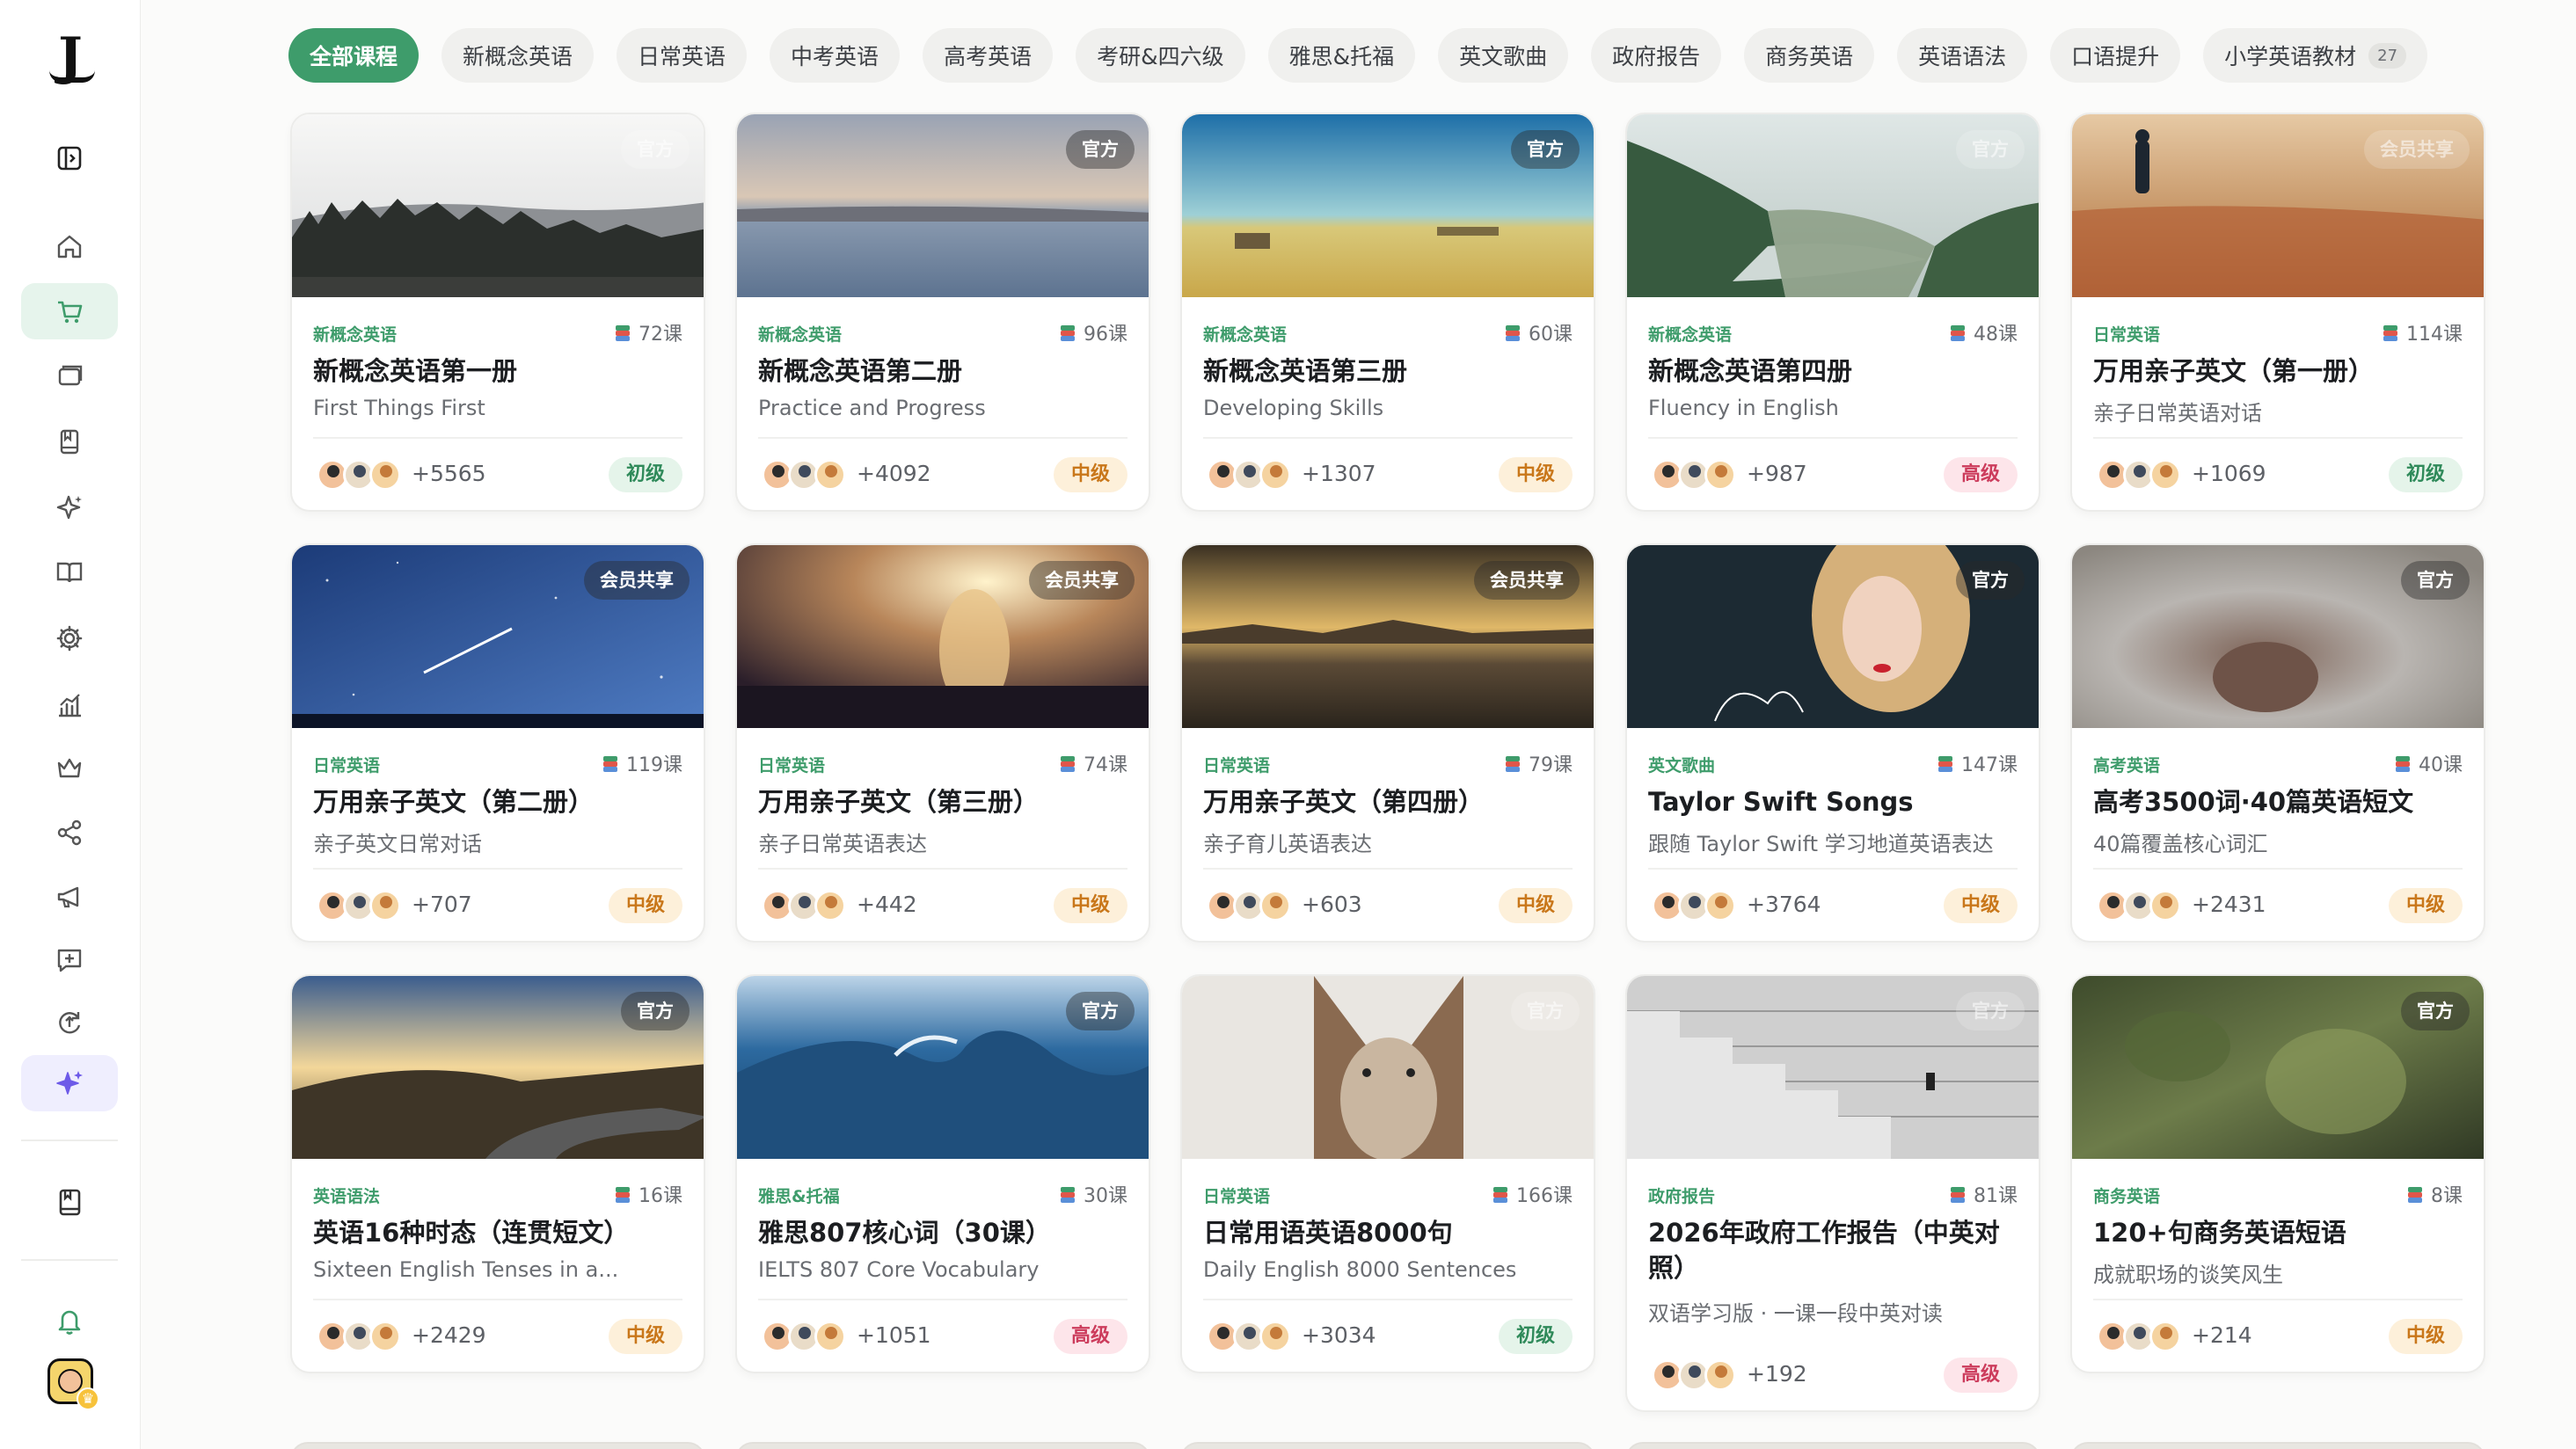  Describe the element at coordinates (1963, 55) in the screenshot. I see `category-chip: 英语语法` at that location.